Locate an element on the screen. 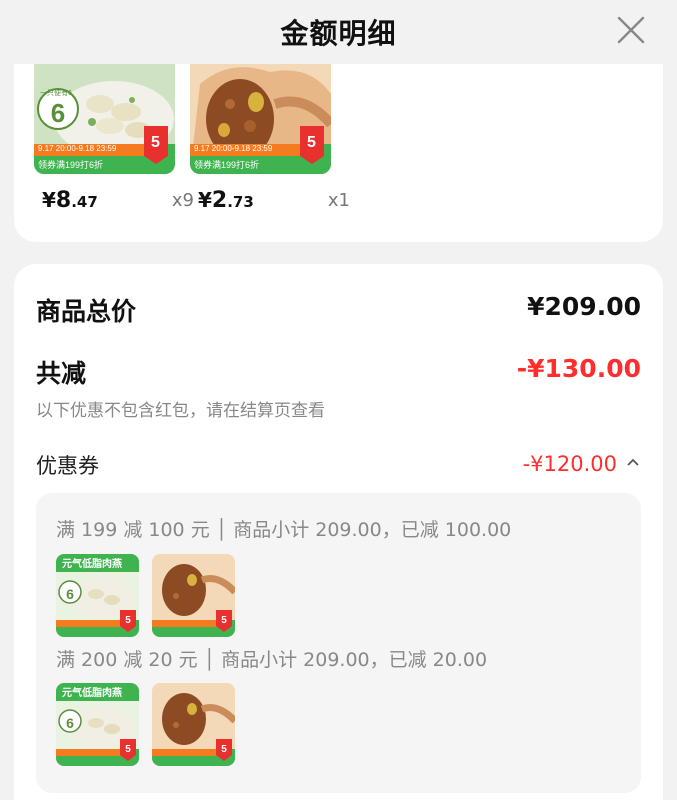  page-title: 金额明细 is located at coordinates (338, 33).